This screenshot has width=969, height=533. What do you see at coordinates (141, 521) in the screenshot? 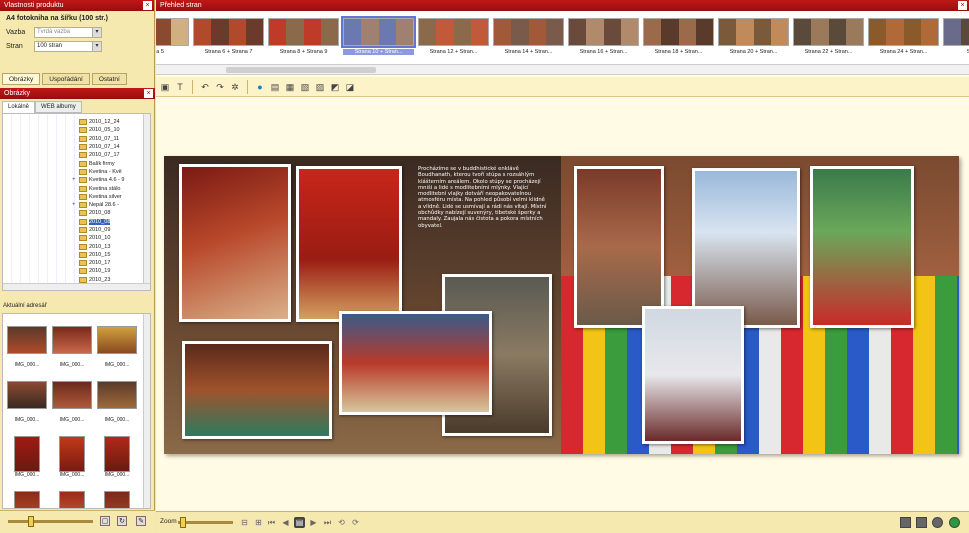
I see `settings-icon: ✎` at bounding box center [141, 521].